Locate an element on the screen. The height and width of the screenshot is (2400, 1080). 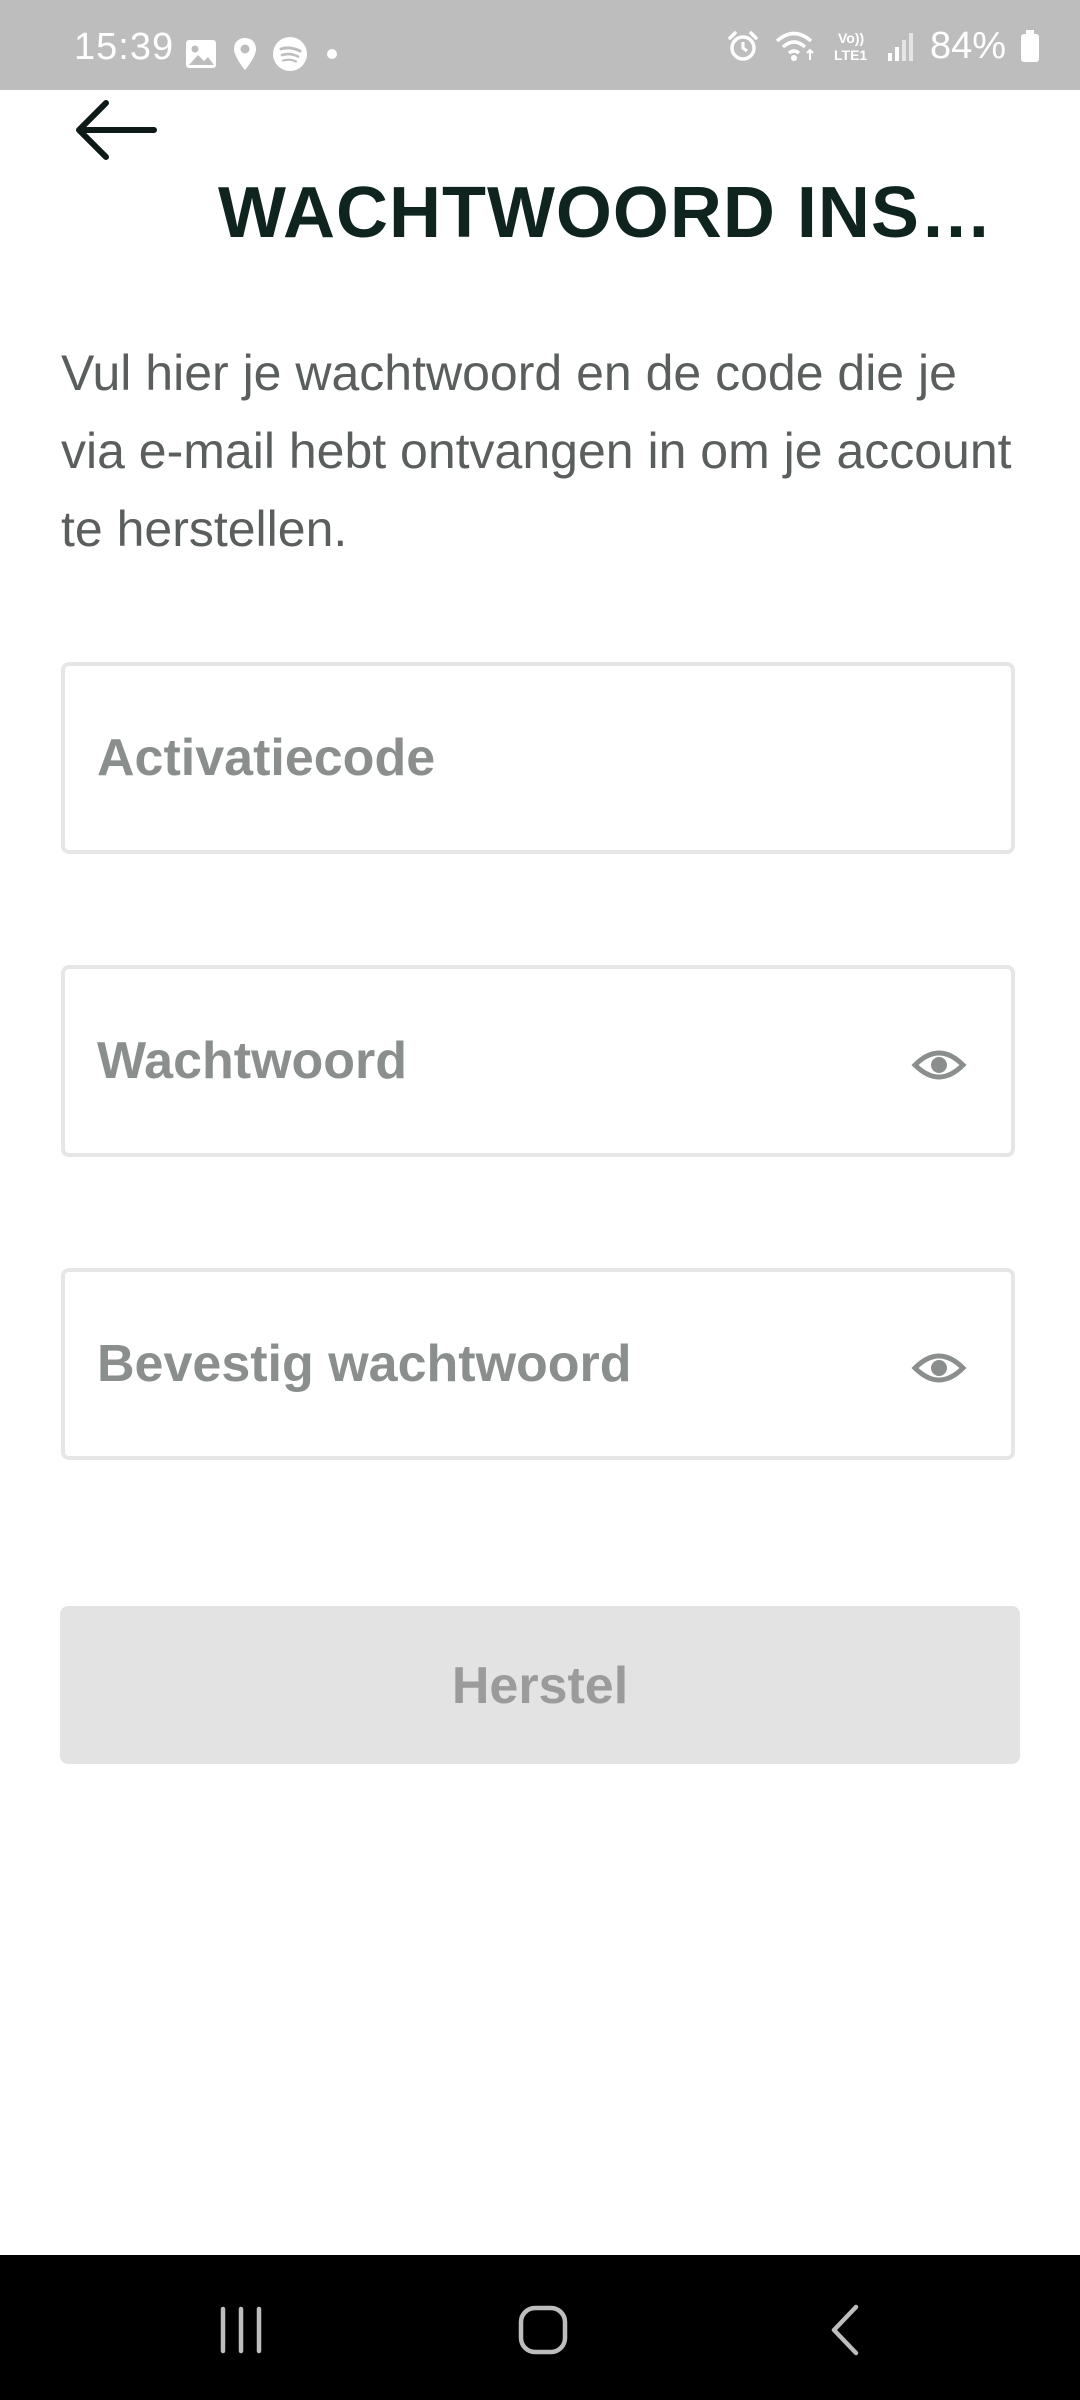
confirm-password-visibility-toggle is located at coordinates (939, 1368).